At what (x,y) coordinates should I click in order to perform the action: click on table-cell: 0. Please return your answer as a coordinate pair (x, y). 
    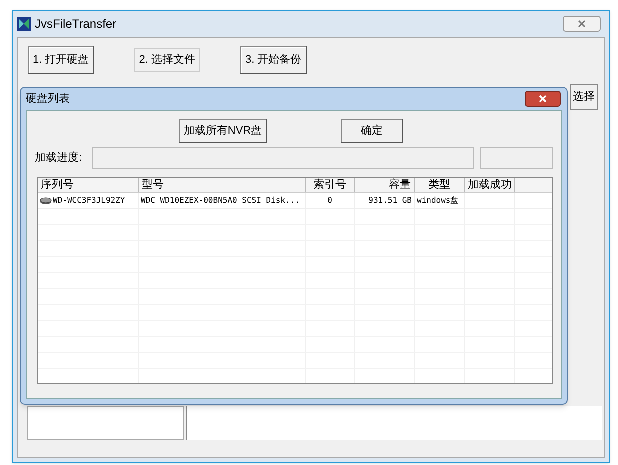
    Looking at the image, I should click on (330, 200).